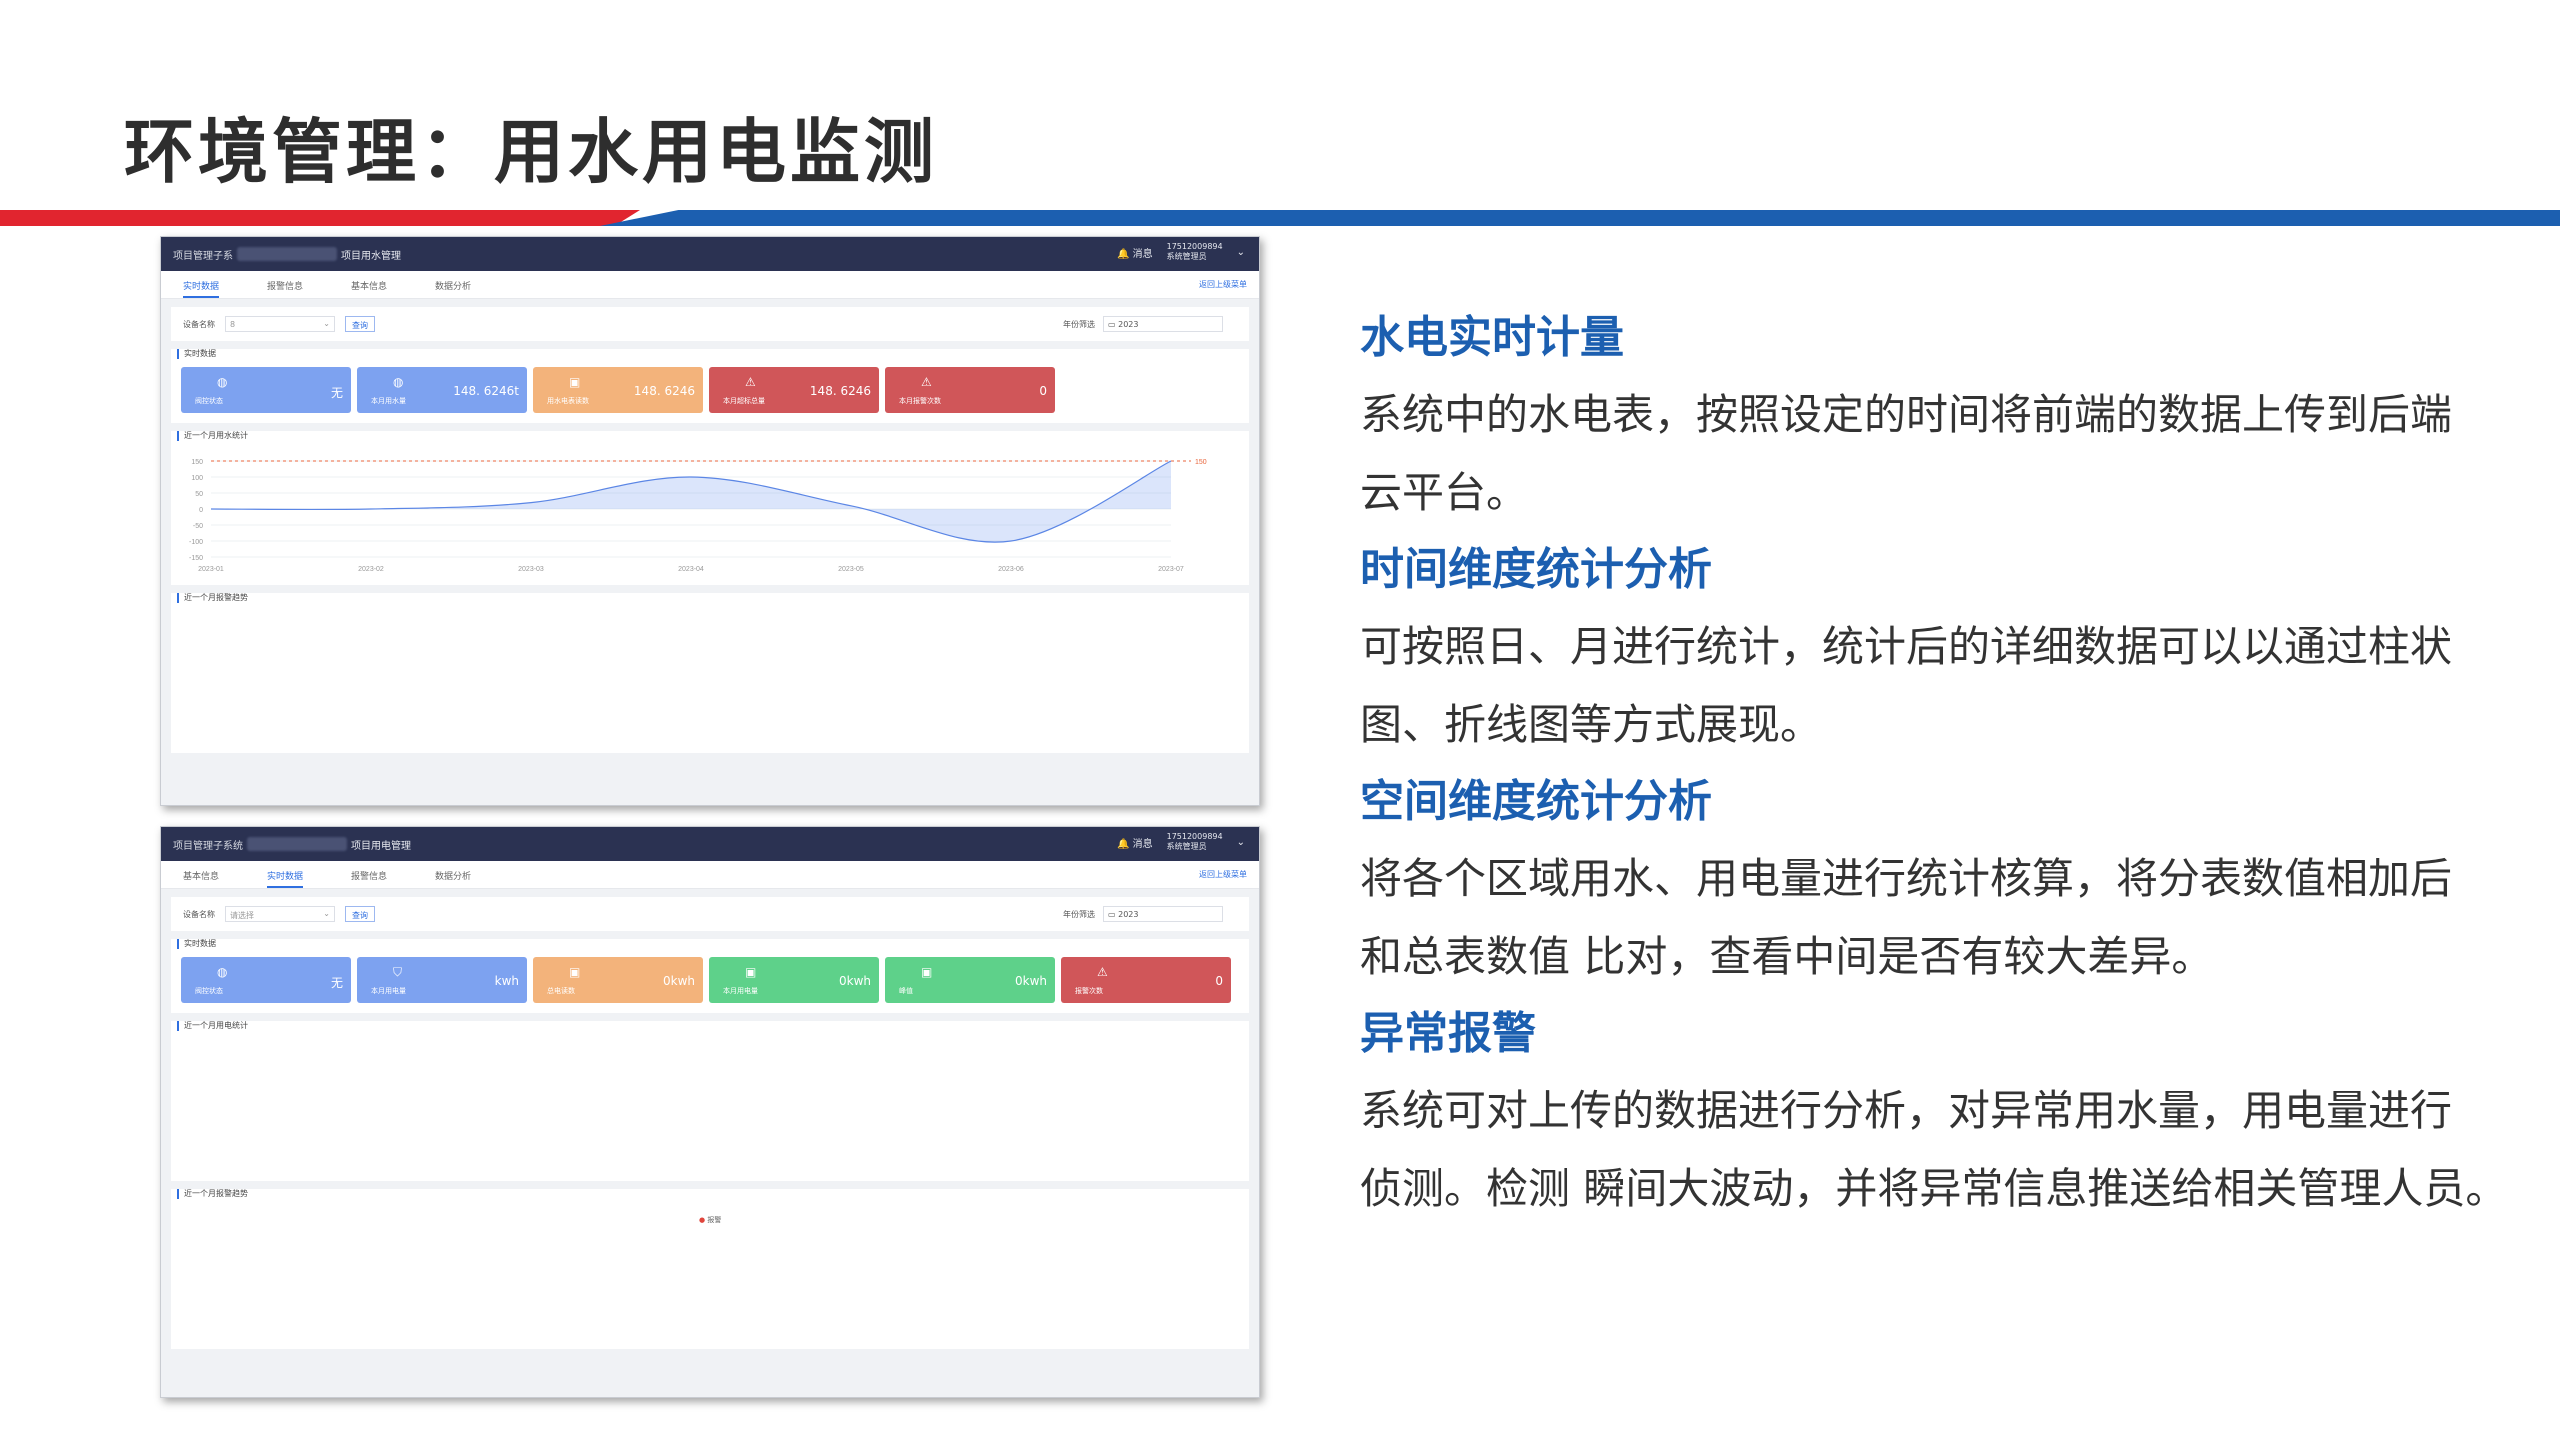 The image size is (2560, 1440). Describe the element at coordinates (222, 972) in the screenshot. I see `valve-icon: ◍` at that location.